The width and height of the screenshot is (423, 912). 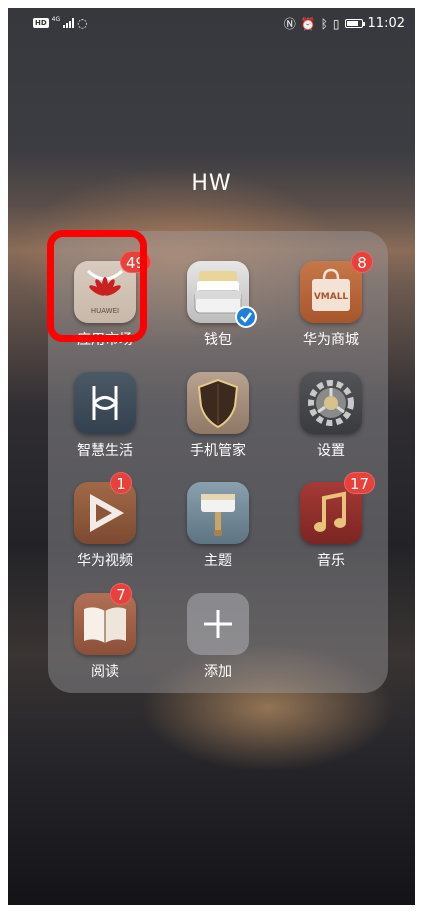 What do you see at coordinates (246, 317) in the screenshot?
I see `verified-check-icon` at bounding box center [246, 317].